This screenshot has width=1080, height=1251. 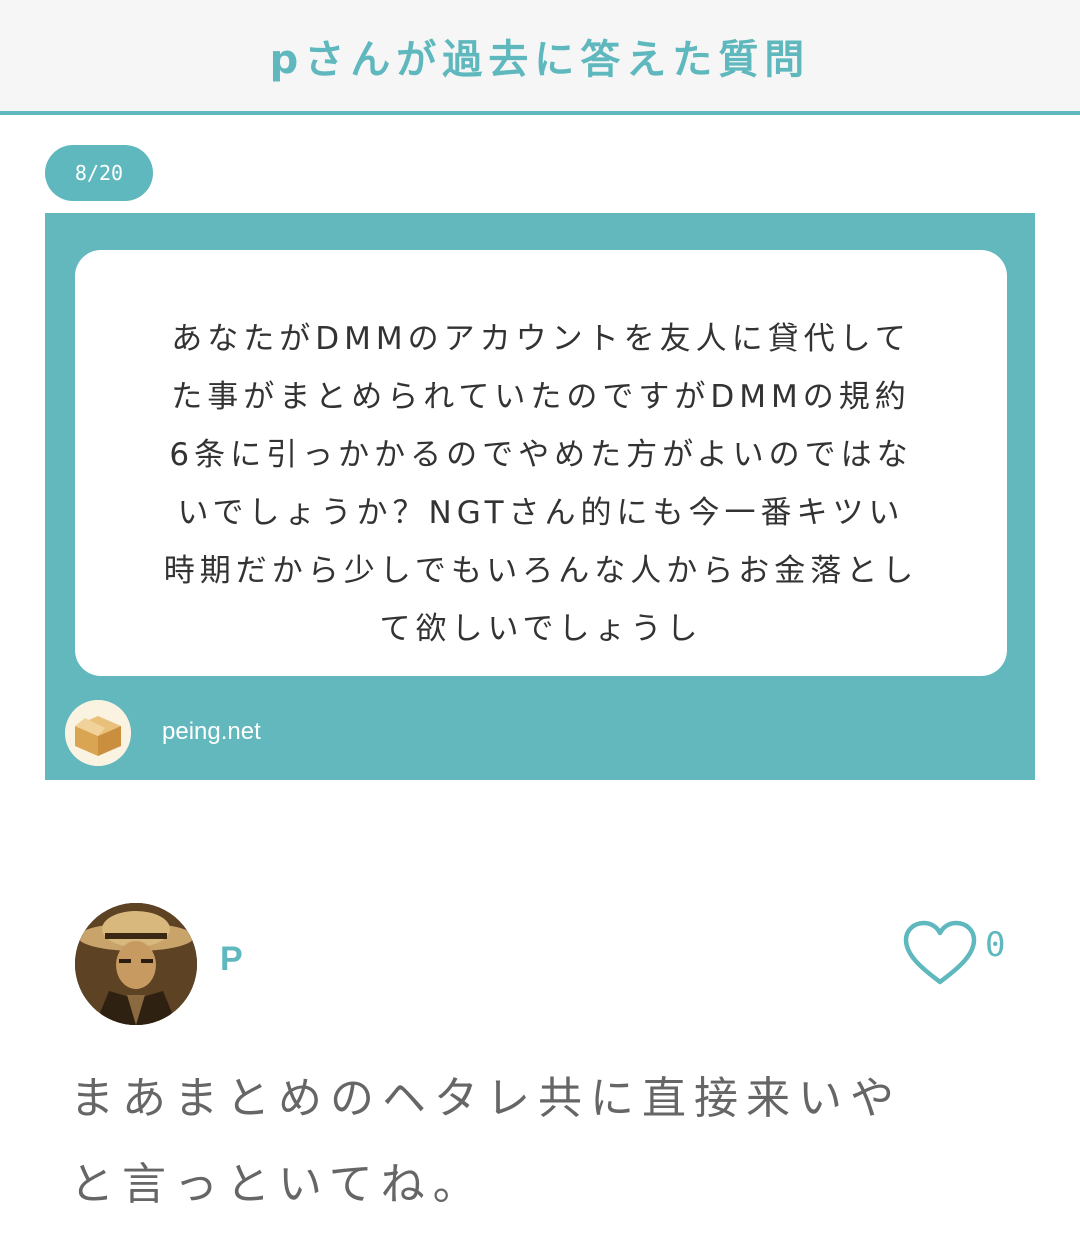 What do you see at coordinates (98, 733) in the screenshot?
I see `cardboard-box-icon` at bounding box center [98, 733].